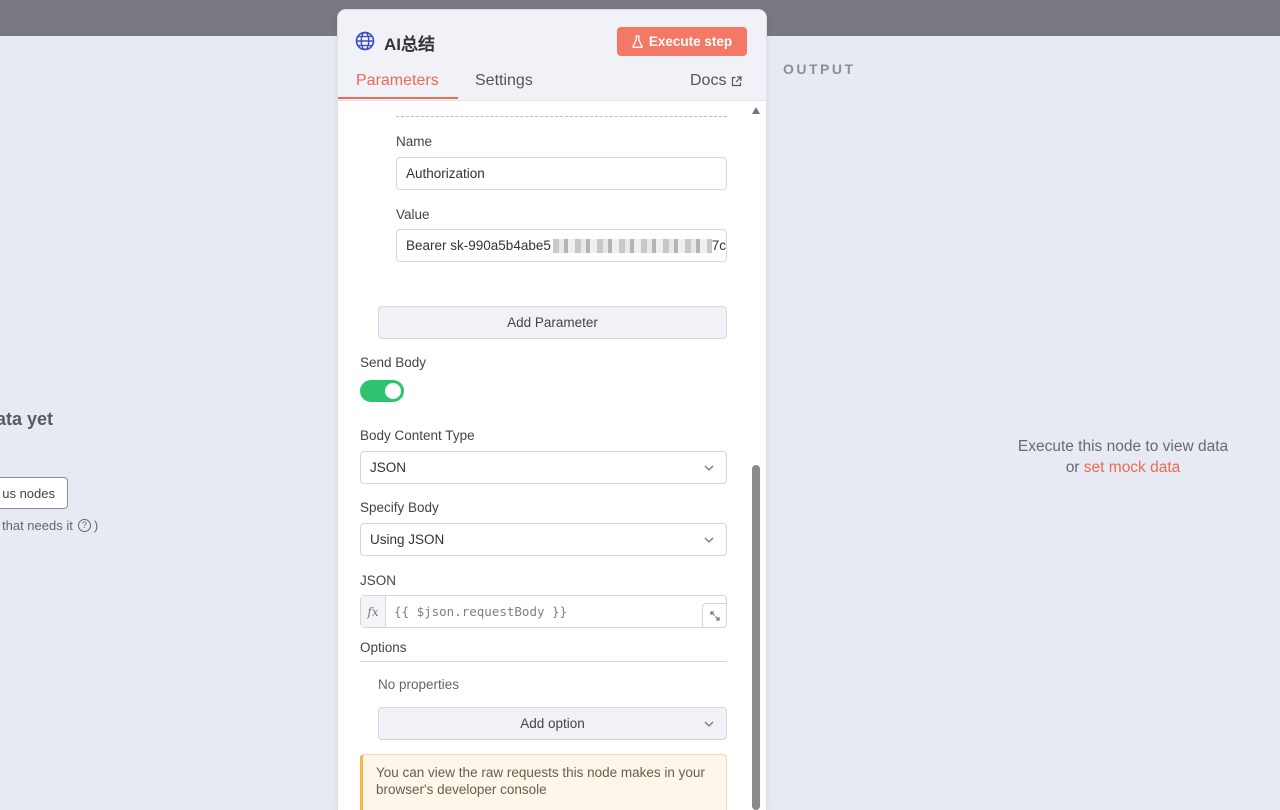 The height and width of the screenshot is (810, 1280). Describe the element at coordinates (445, 173) in the screenshot. I see `header-name-value: Authorization` at that location.